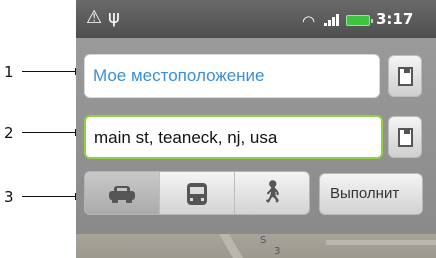  What do you see at coordinates (233, 137) in the screenshot?
I see `destination-field: main st, teaneck, nj, usa` at bounding box center [233, 137].